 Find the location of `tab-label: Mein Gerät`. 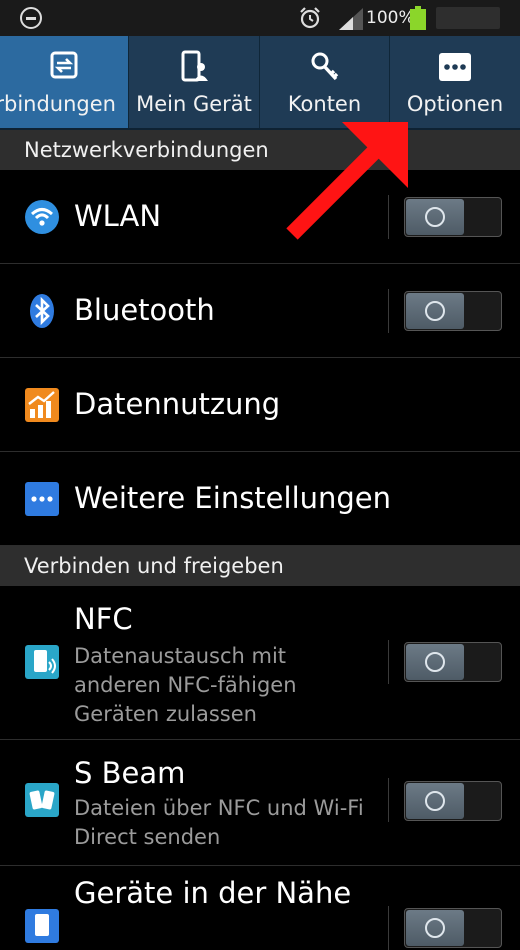

tab-label: Mein Gerät is located at coordinates (194, 104).